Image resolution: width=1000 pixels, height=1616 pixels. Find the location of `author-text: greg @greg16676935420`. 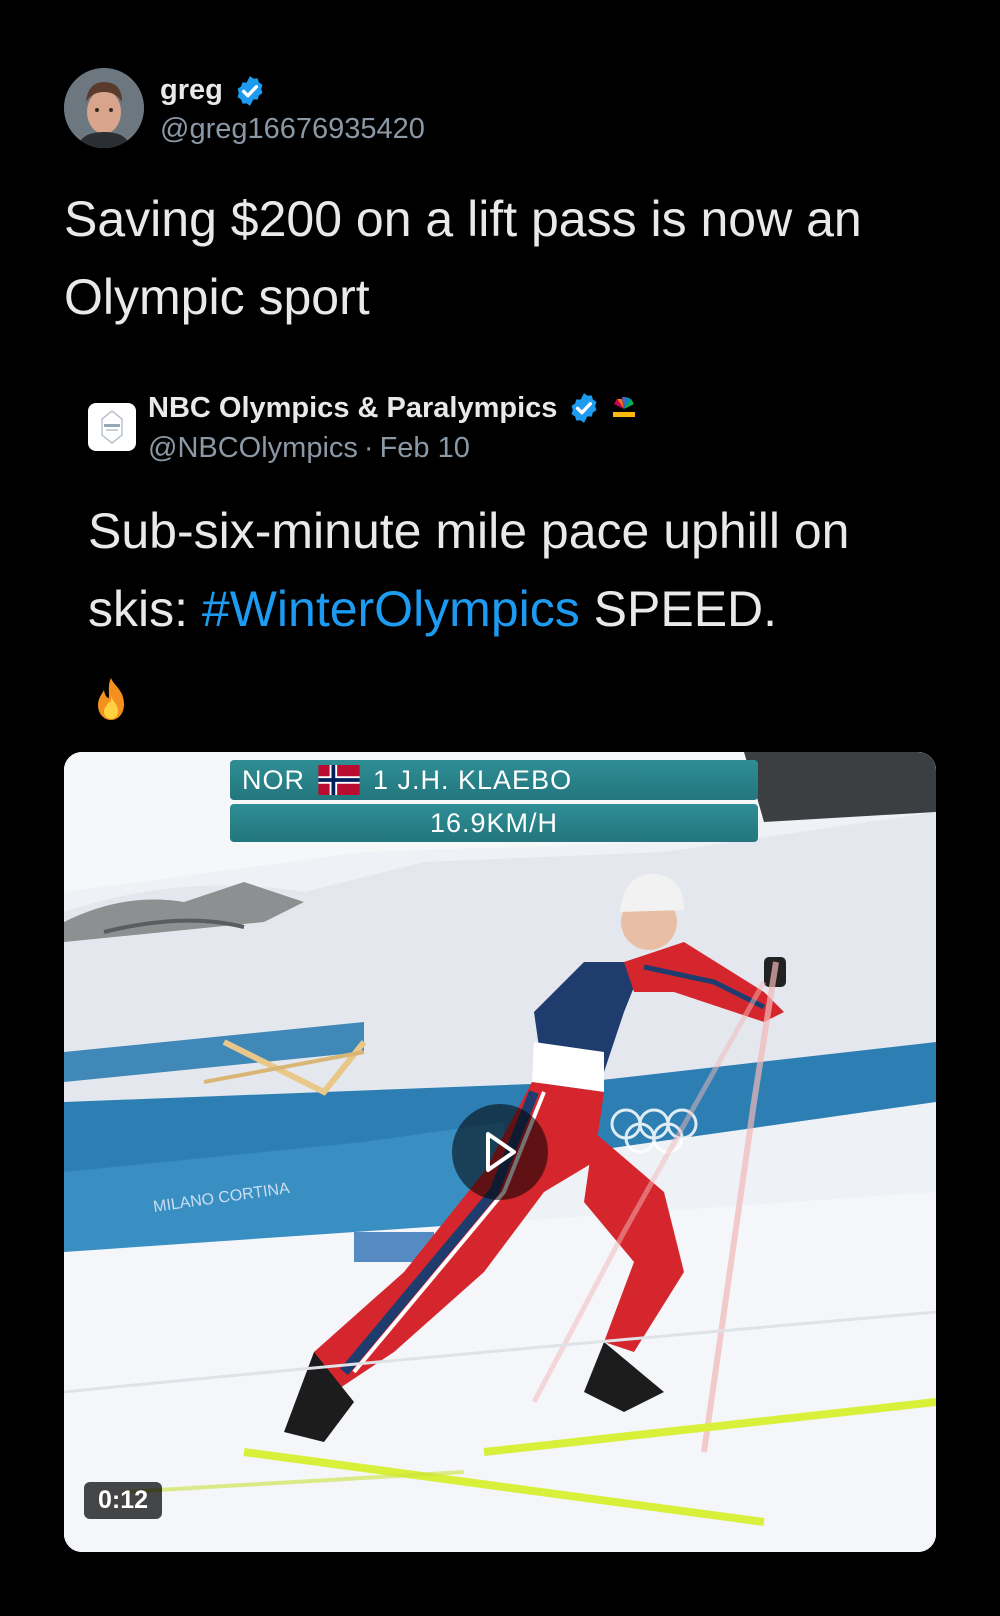

author-text: greg @greg16676935420 is located at coordinates (292, 108).